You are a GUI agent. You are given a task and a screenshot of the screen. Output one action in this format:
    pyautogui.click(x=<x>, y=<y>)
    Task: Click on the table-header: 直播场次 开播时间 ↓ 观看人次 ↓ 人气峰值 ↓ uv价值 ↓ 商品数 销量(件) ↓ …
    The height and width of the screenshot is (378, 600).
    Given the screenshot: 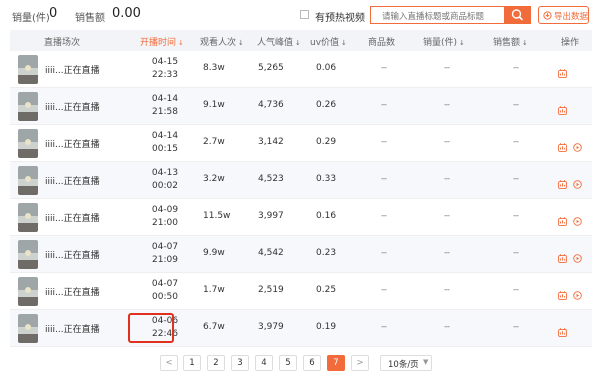 What is the action you would take?
    pyautogui.click(x=301, y=40)
    